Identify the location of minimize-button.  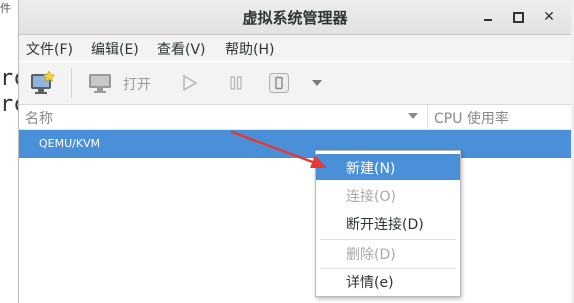
(488, 17).